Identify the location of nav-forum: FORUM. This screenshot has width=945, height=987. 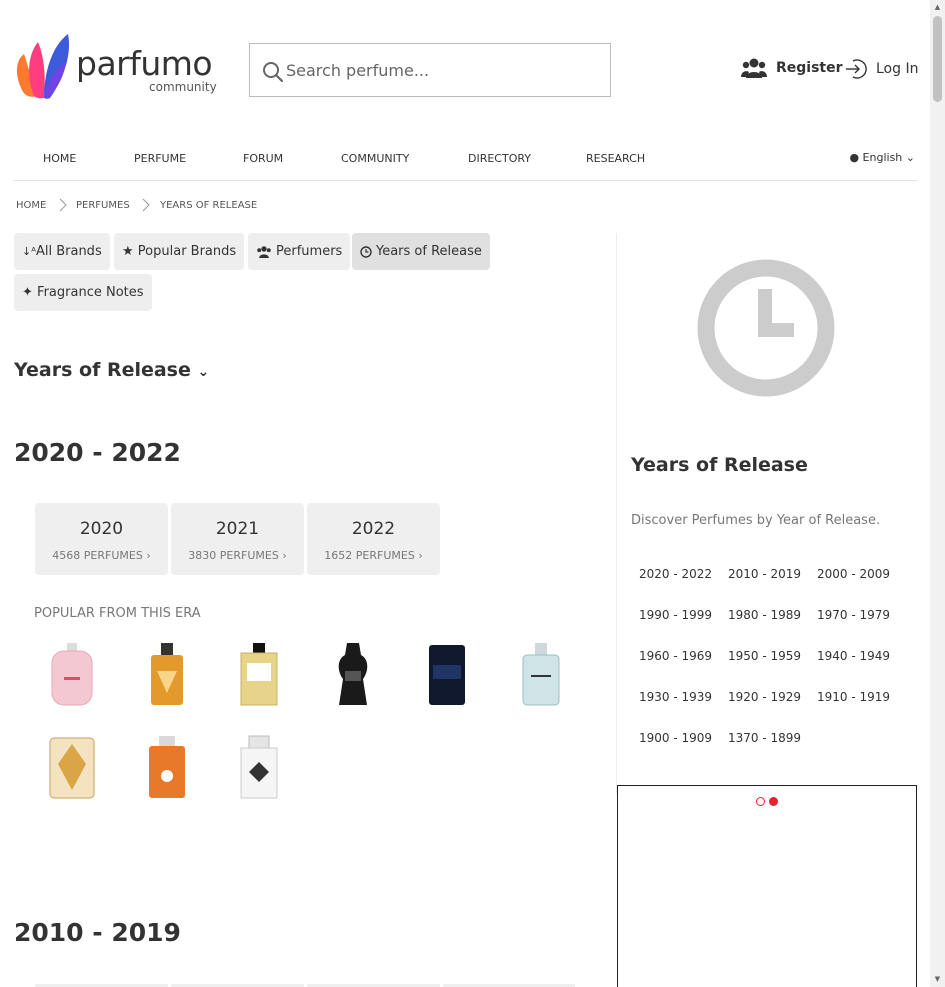
(263, 158).